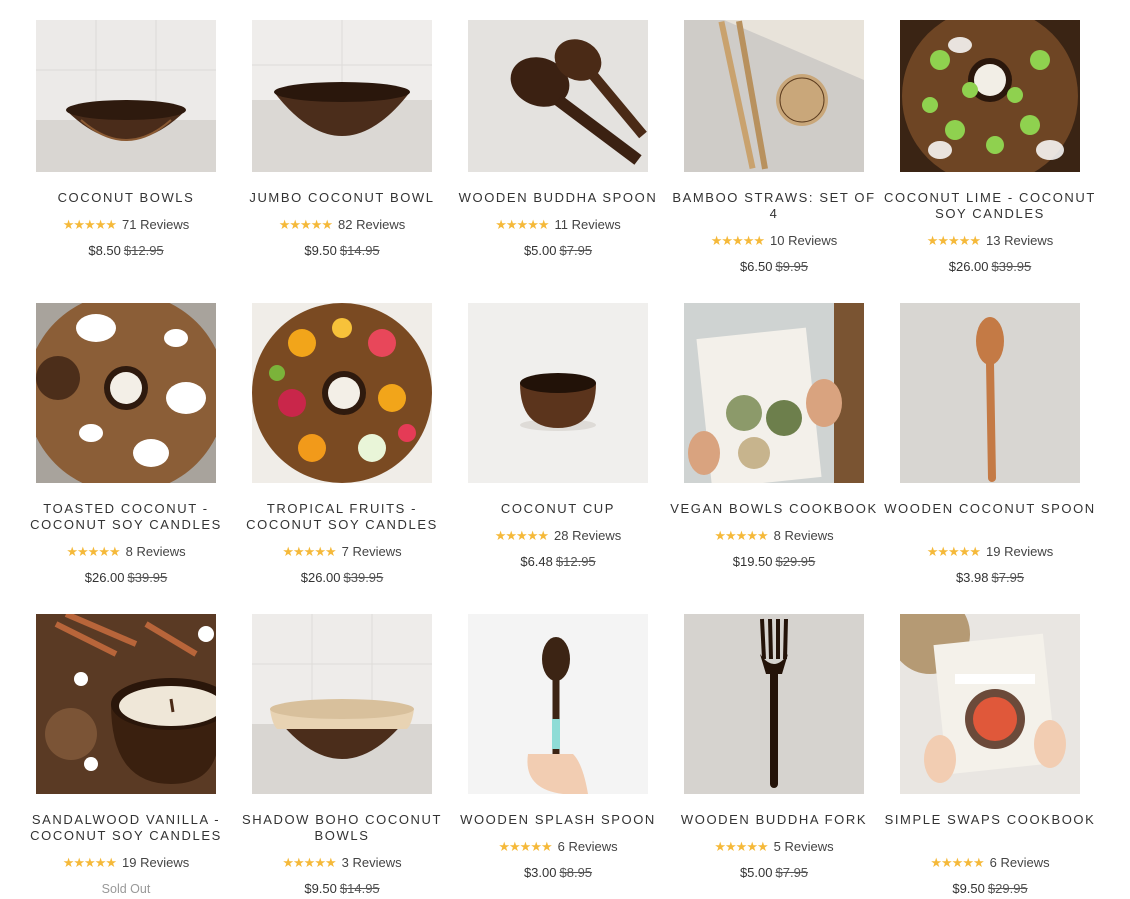 Image resolution: width=1130 pixels, height=899 pixels. Describe the element at coordinates (126, 889) in the screenshot. I see `sold-out-label: Sold Out` at that location.